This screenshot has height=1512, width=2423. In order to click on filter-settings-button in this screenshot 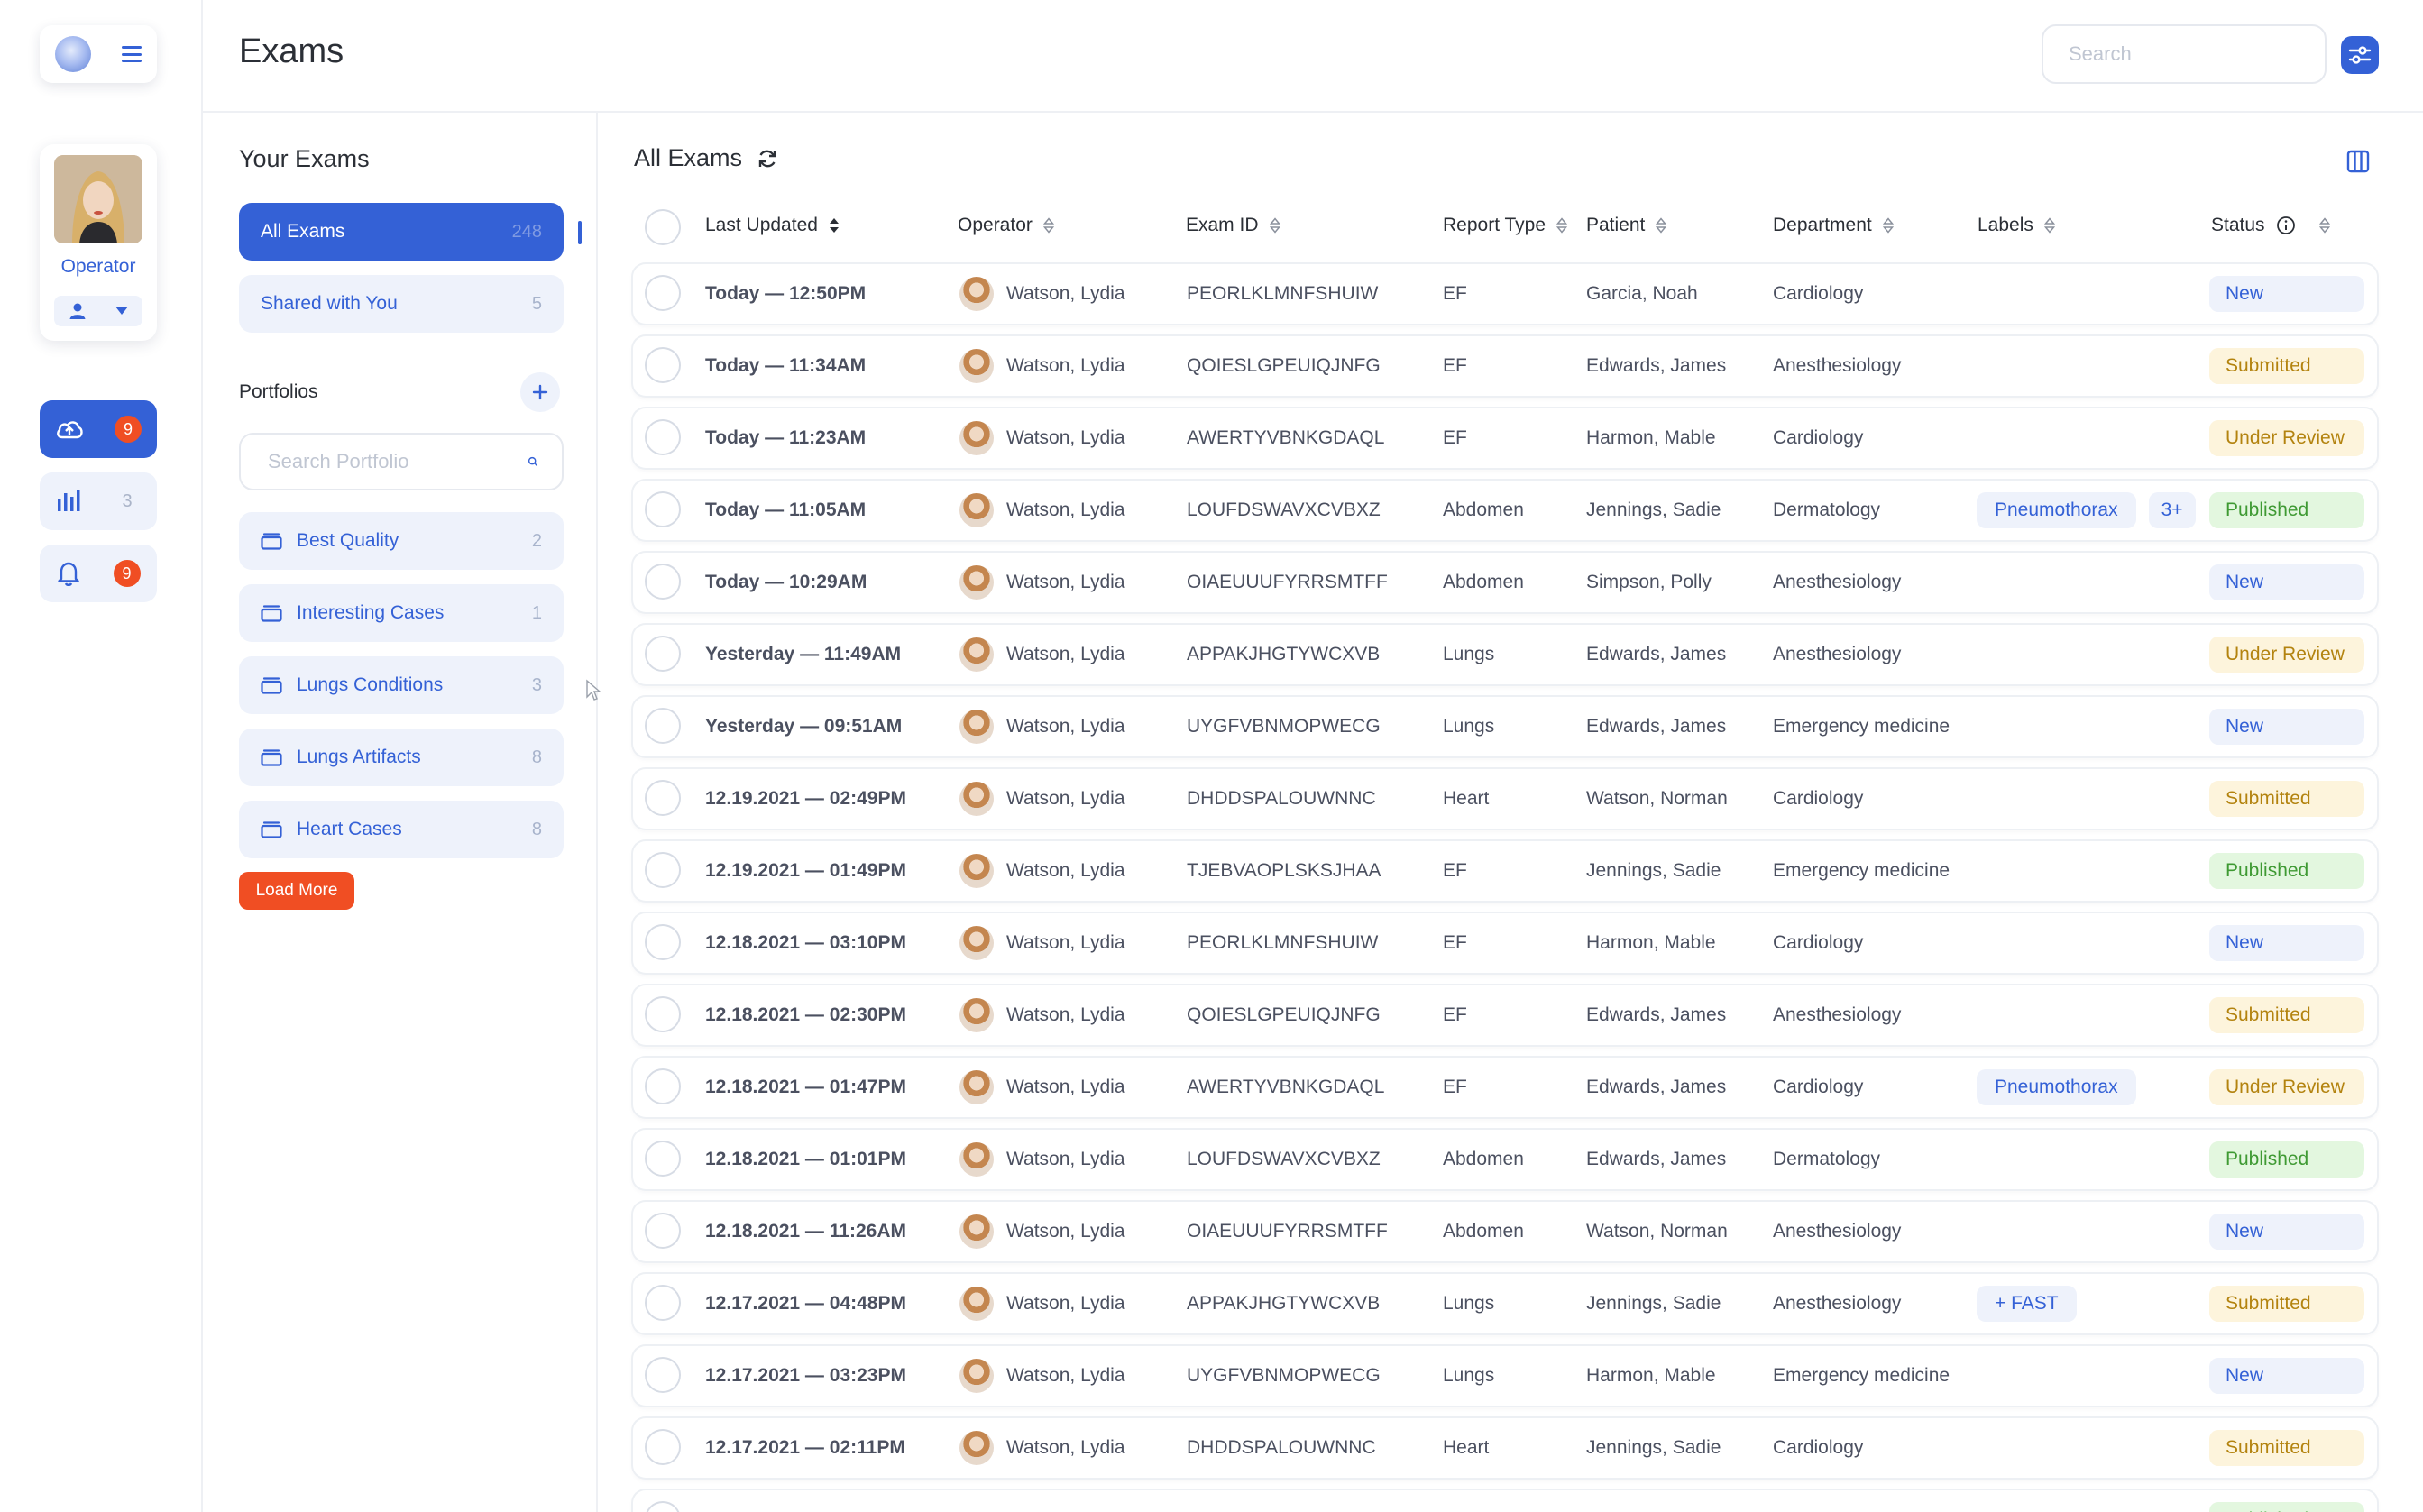, I will do `click(2360, 55)`.